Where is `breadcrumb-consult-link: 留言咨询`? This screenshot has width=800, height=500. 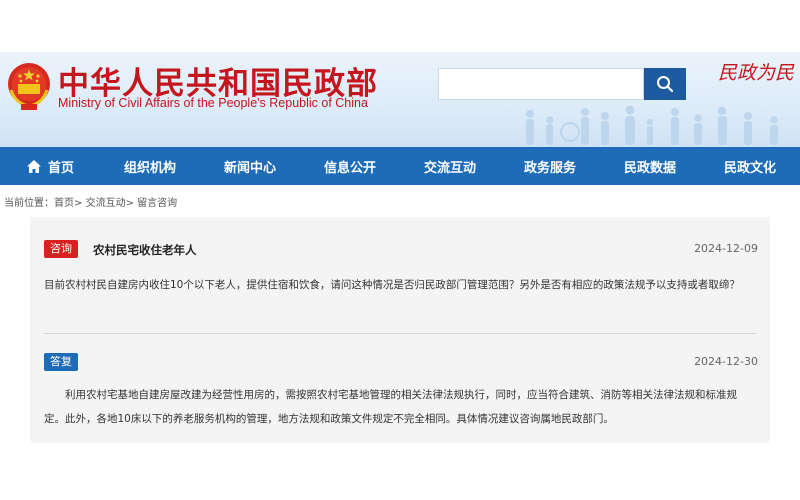
breadcrumb-consult-link: 留言咨询 is located at coordinates (157, 203).